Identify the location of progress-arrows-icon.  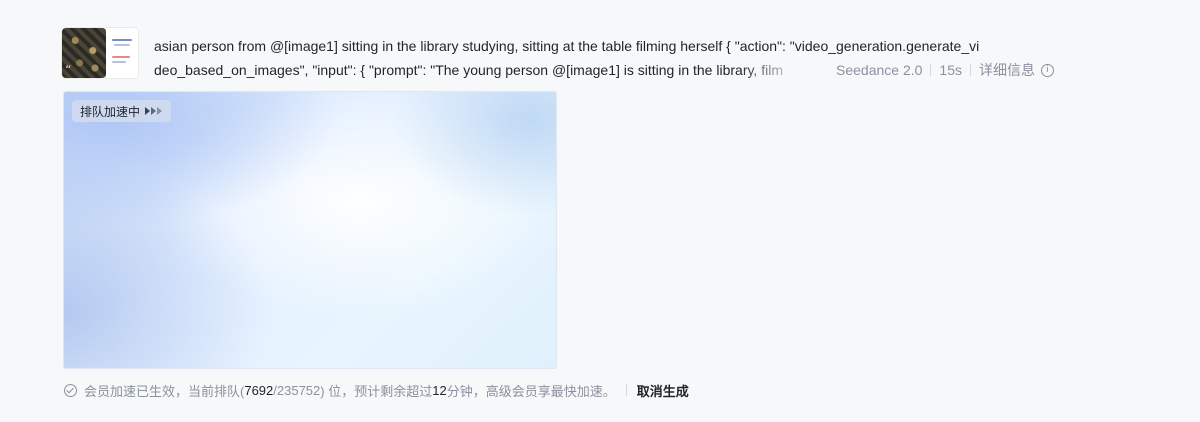
(154, 111).